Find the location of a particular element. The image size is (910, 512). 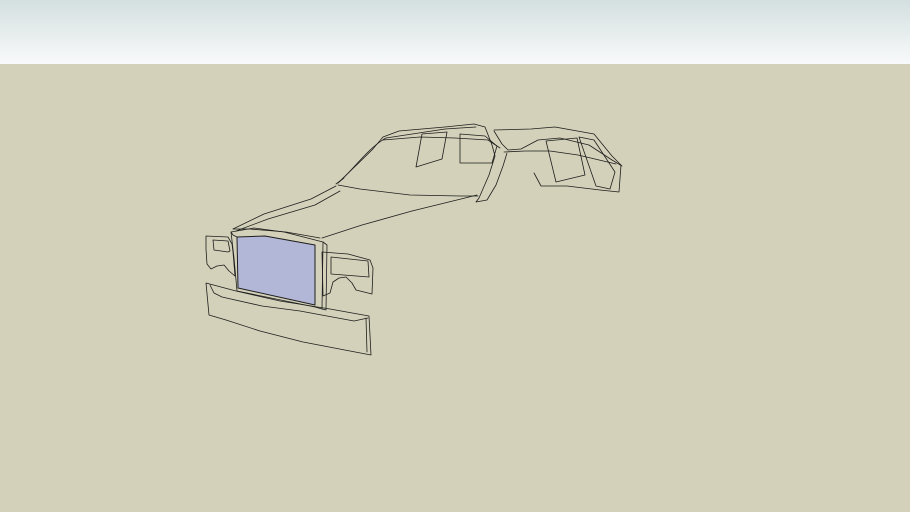

left-headlight-fender is located at coordinates (220, 256).